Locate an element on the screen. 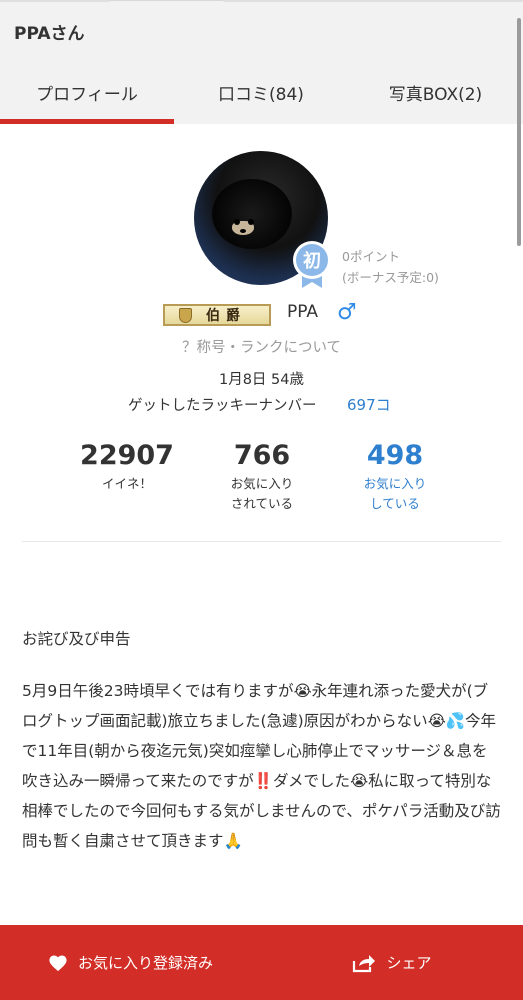 This screenshot has width=523, height=1000. birthday-age: 1月8日 54歳 is located at coordinates (261, 380).